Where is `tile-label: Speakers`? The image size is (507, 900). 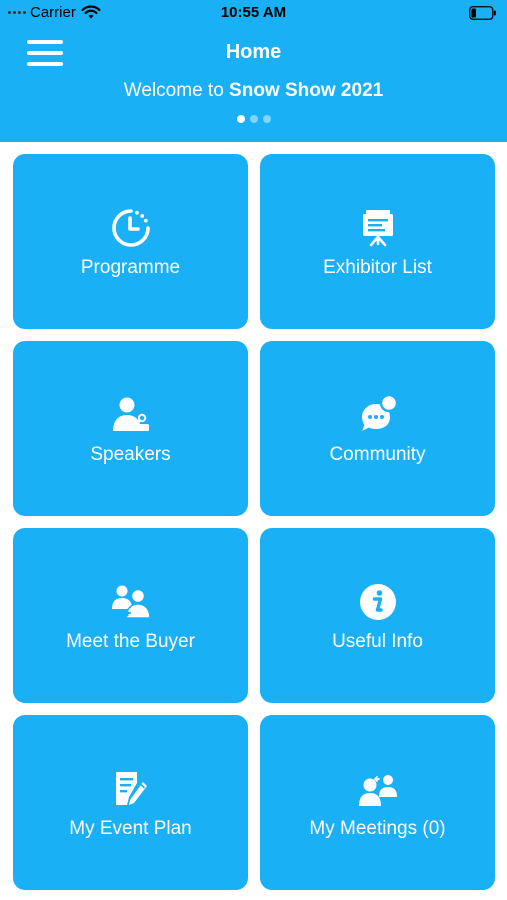
tile-label: Speakers is located at coordinates (130, 454).